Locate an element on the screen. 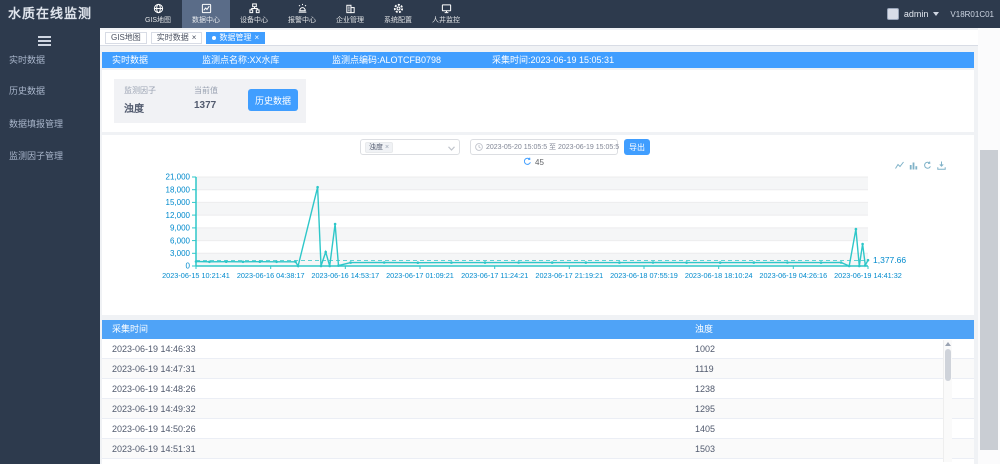  table-row: 2023-06-19 14:46:33 1002 is located at coordinates (538, 349).